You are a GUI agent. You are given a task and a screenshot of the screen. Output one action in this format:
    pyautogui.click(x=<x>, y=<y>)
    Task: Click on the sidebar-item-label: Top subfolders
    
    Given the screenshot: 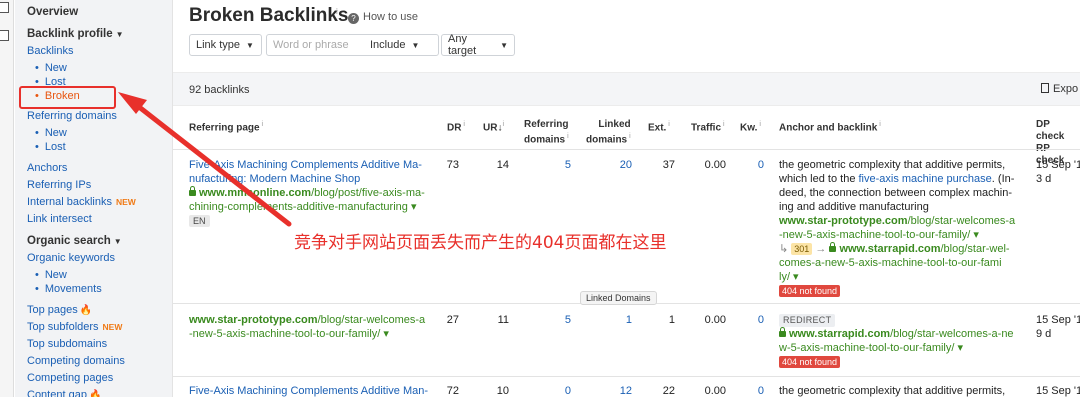 What is the action you would take?
    pyautogui.click(x=63, y=327)
    